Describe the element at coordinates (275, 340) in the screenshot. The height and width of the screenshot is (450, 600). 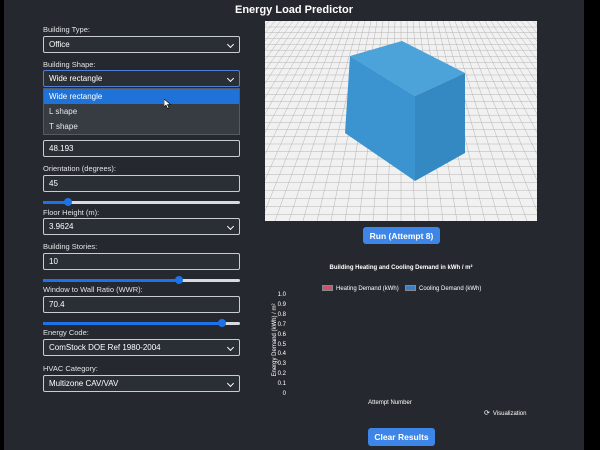
I see `y-axis-label: Energy Demand (kWh) / m²` at that location.